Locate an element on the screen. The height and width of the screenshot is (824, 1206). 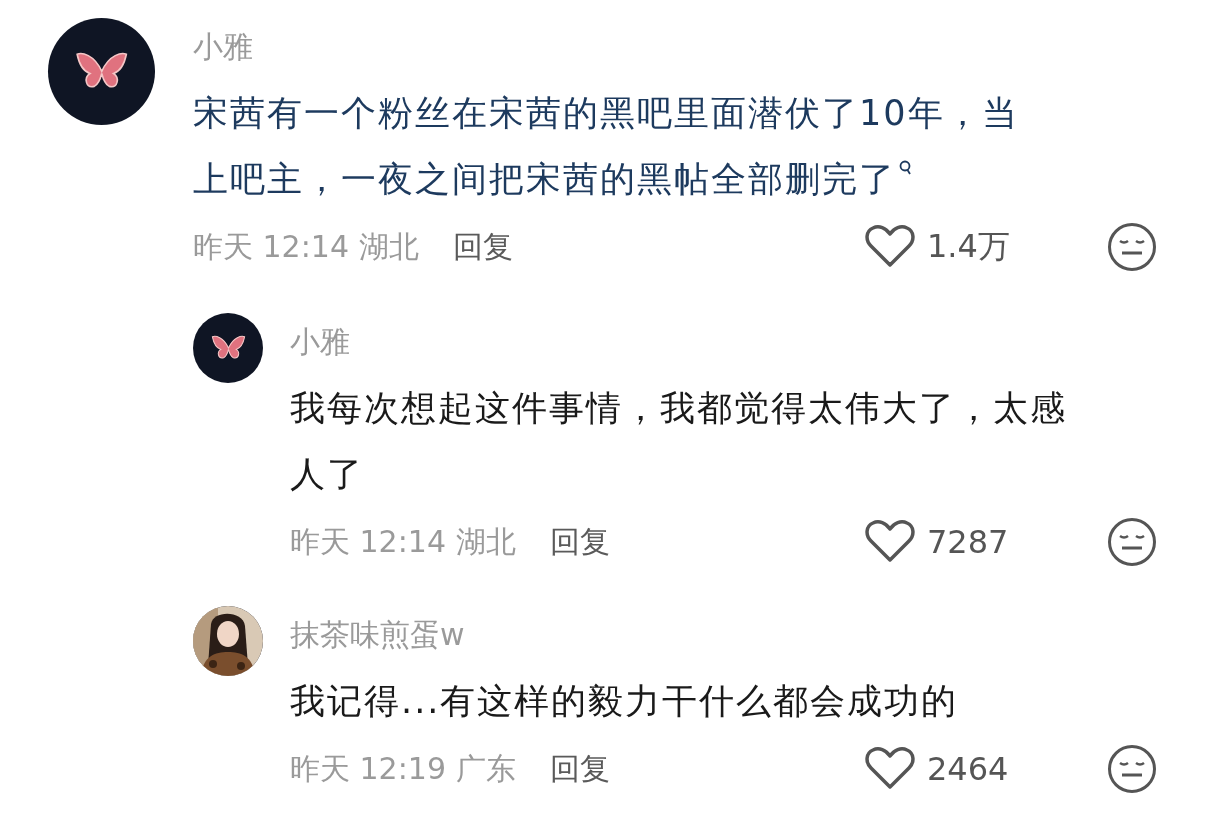
like-count: 2464 is located at coordinates (968, 769).